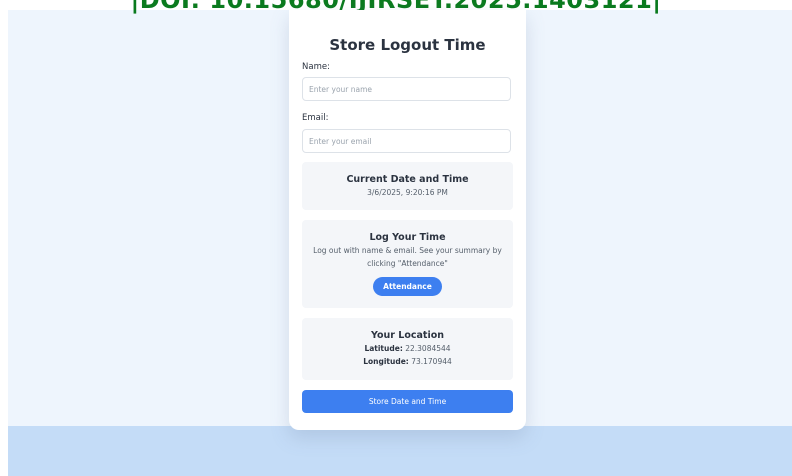  Describe the element at coordinates (407, 179) in the screenshot. I see `datetime-title: Current Date and Time` at that location.